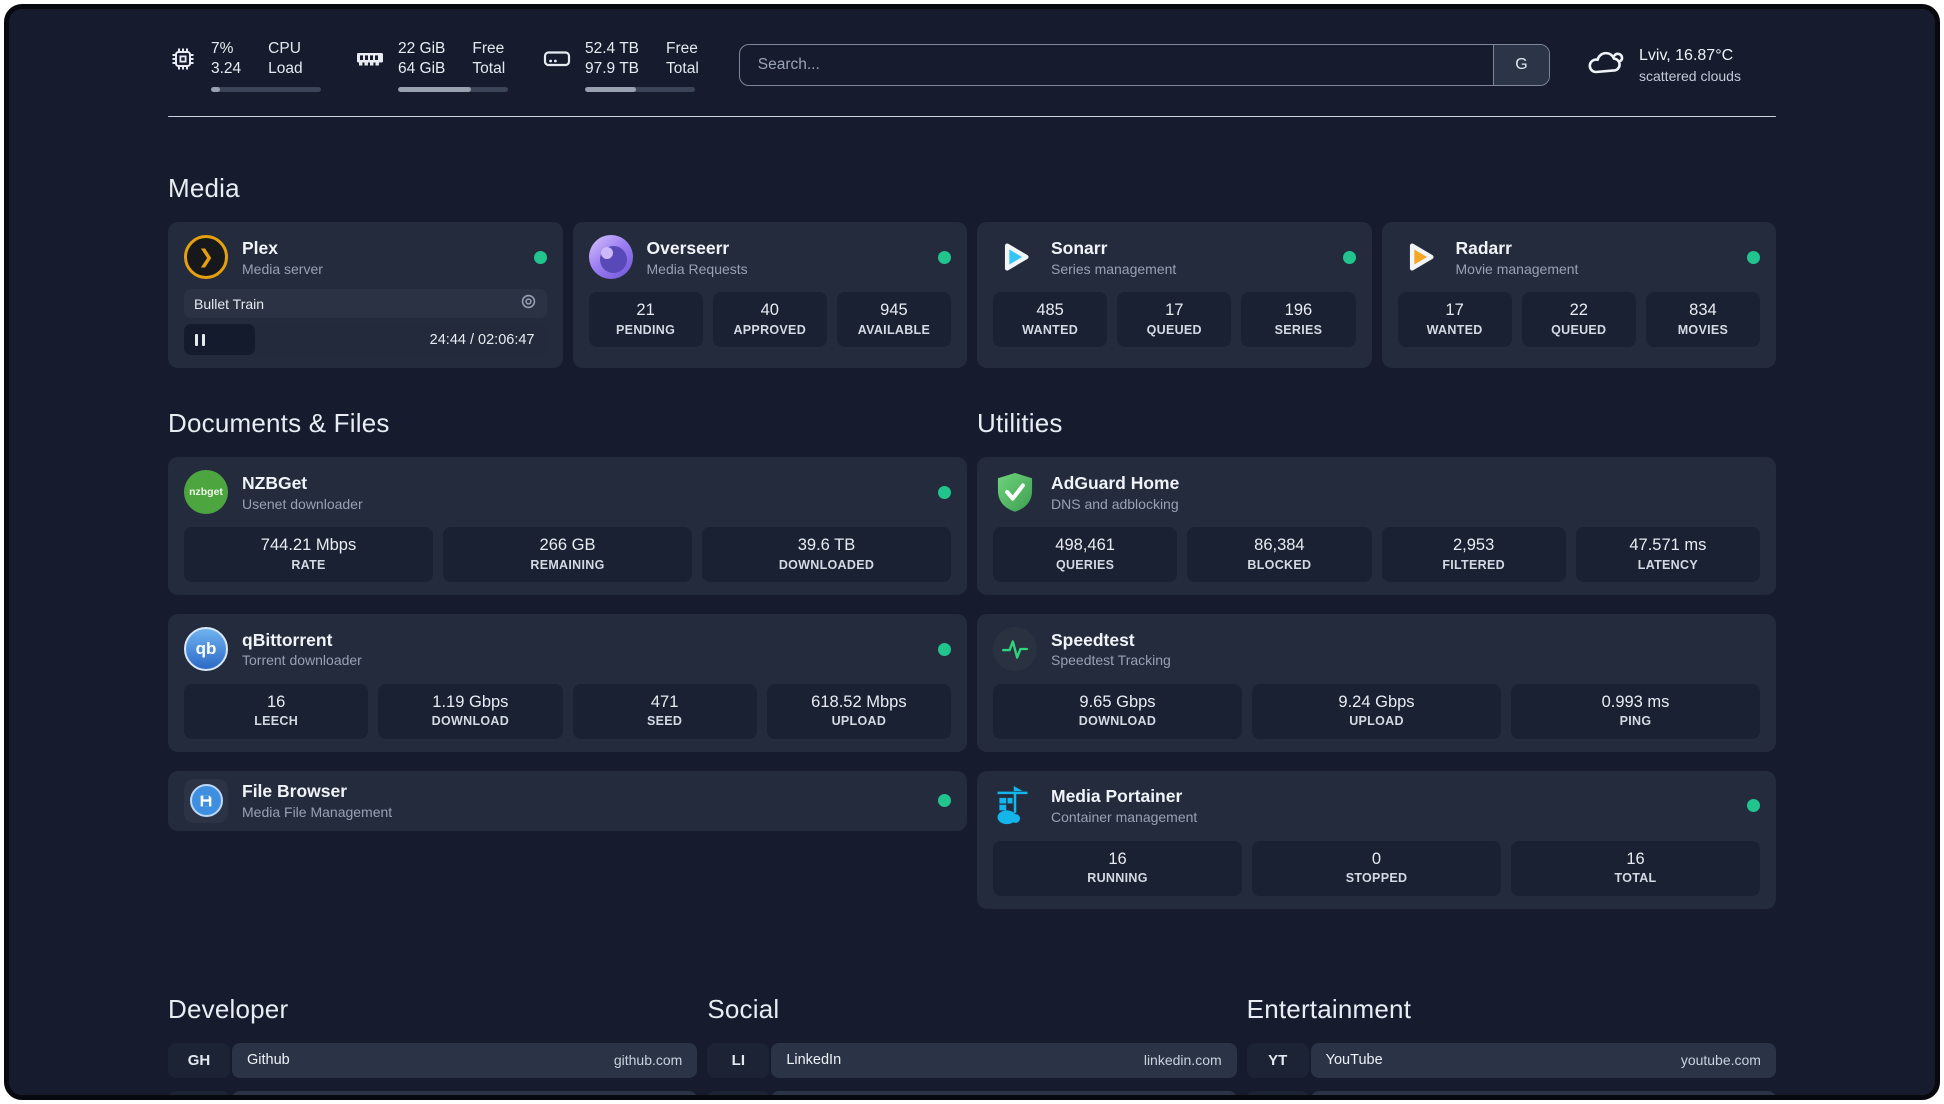 The image size is (1944, 1104). Describe the element at coordinates (206, 800) in the screenshot. I see `file-browser-icon` at that location.